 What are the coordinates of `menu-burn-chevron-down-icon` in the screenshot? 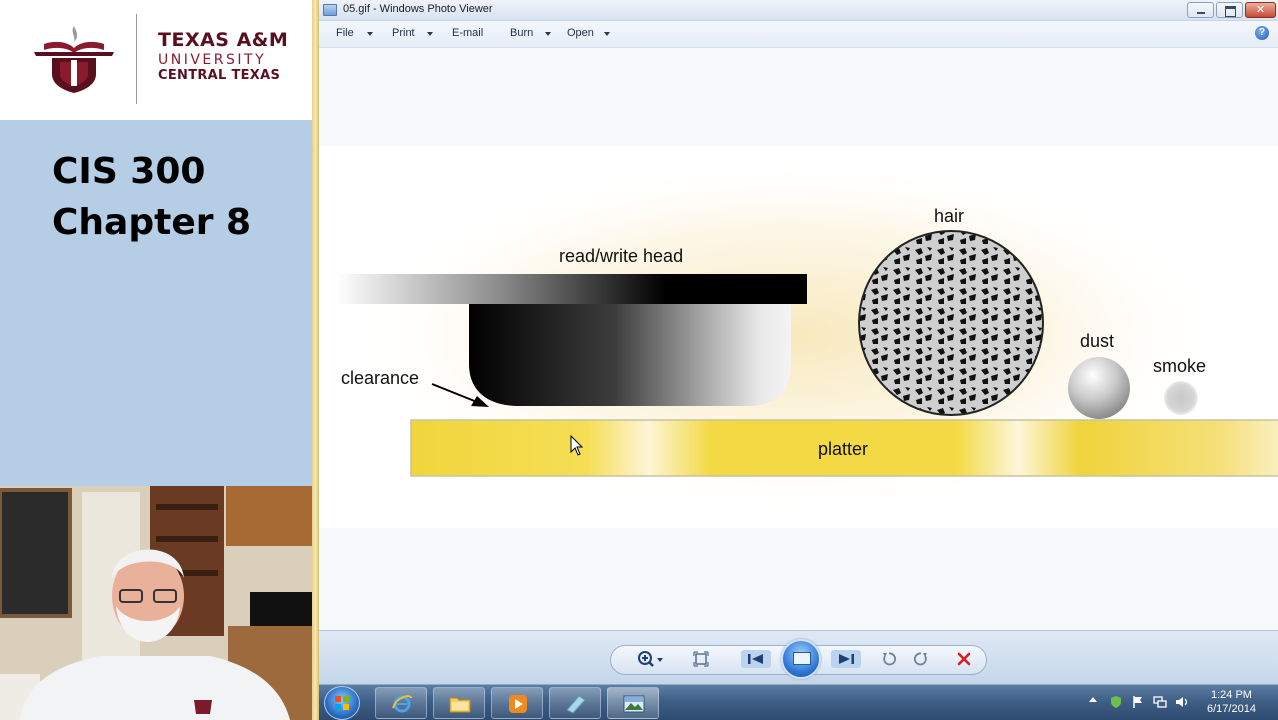 It's located at (548, 34).